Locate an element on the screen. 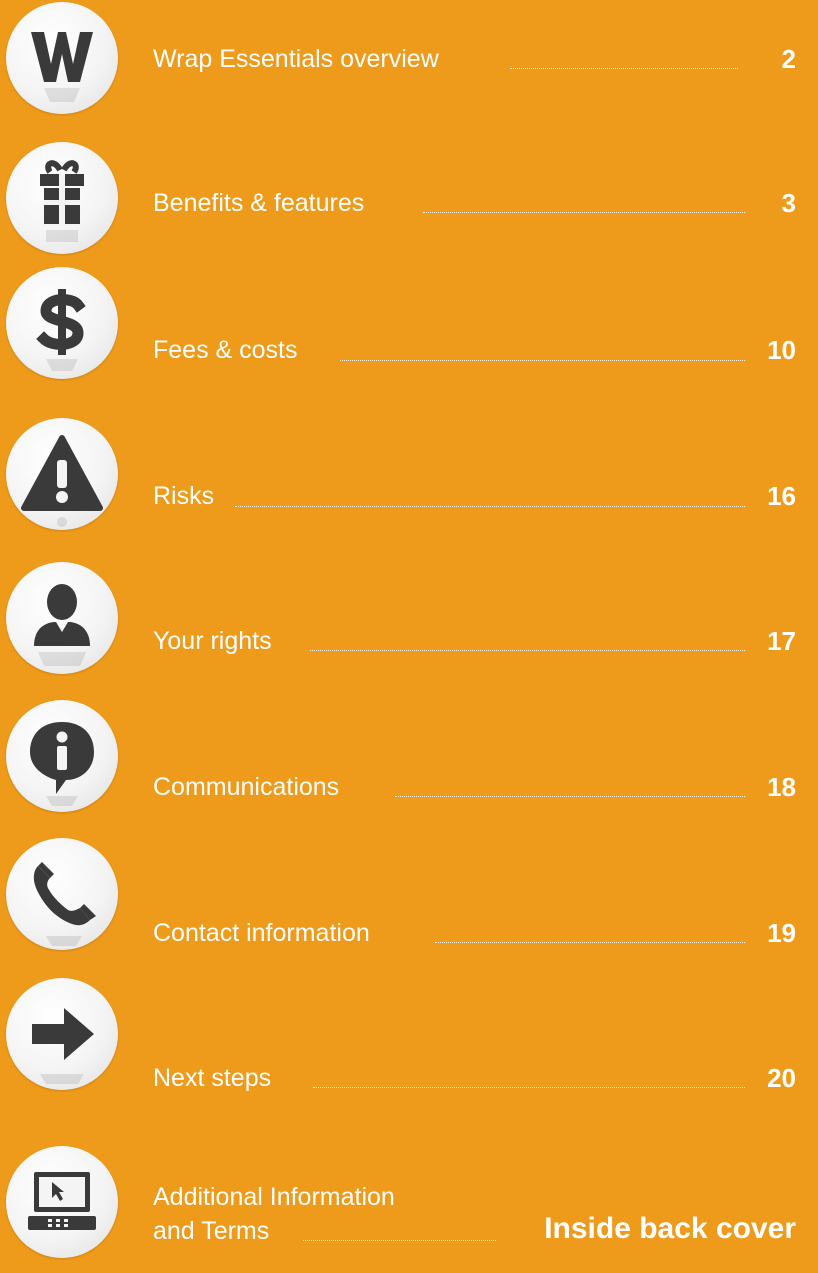 Image resolution: width=818 pixels, height=1273 pixels. toc-page-number: 3 is located at coordinates (788, 203).